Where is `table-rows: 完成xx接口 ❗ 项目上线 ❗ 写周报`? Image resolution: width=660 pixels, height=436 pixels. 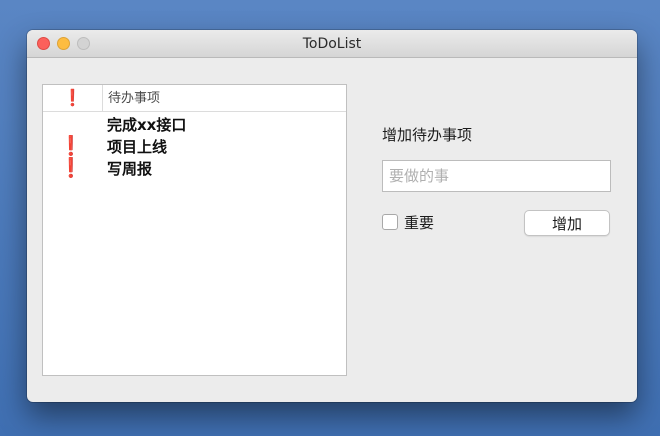 table-rows: 完成xx接口 ❗ 项目上线 ❗ 写周报 is located at coordinates (194, 147).